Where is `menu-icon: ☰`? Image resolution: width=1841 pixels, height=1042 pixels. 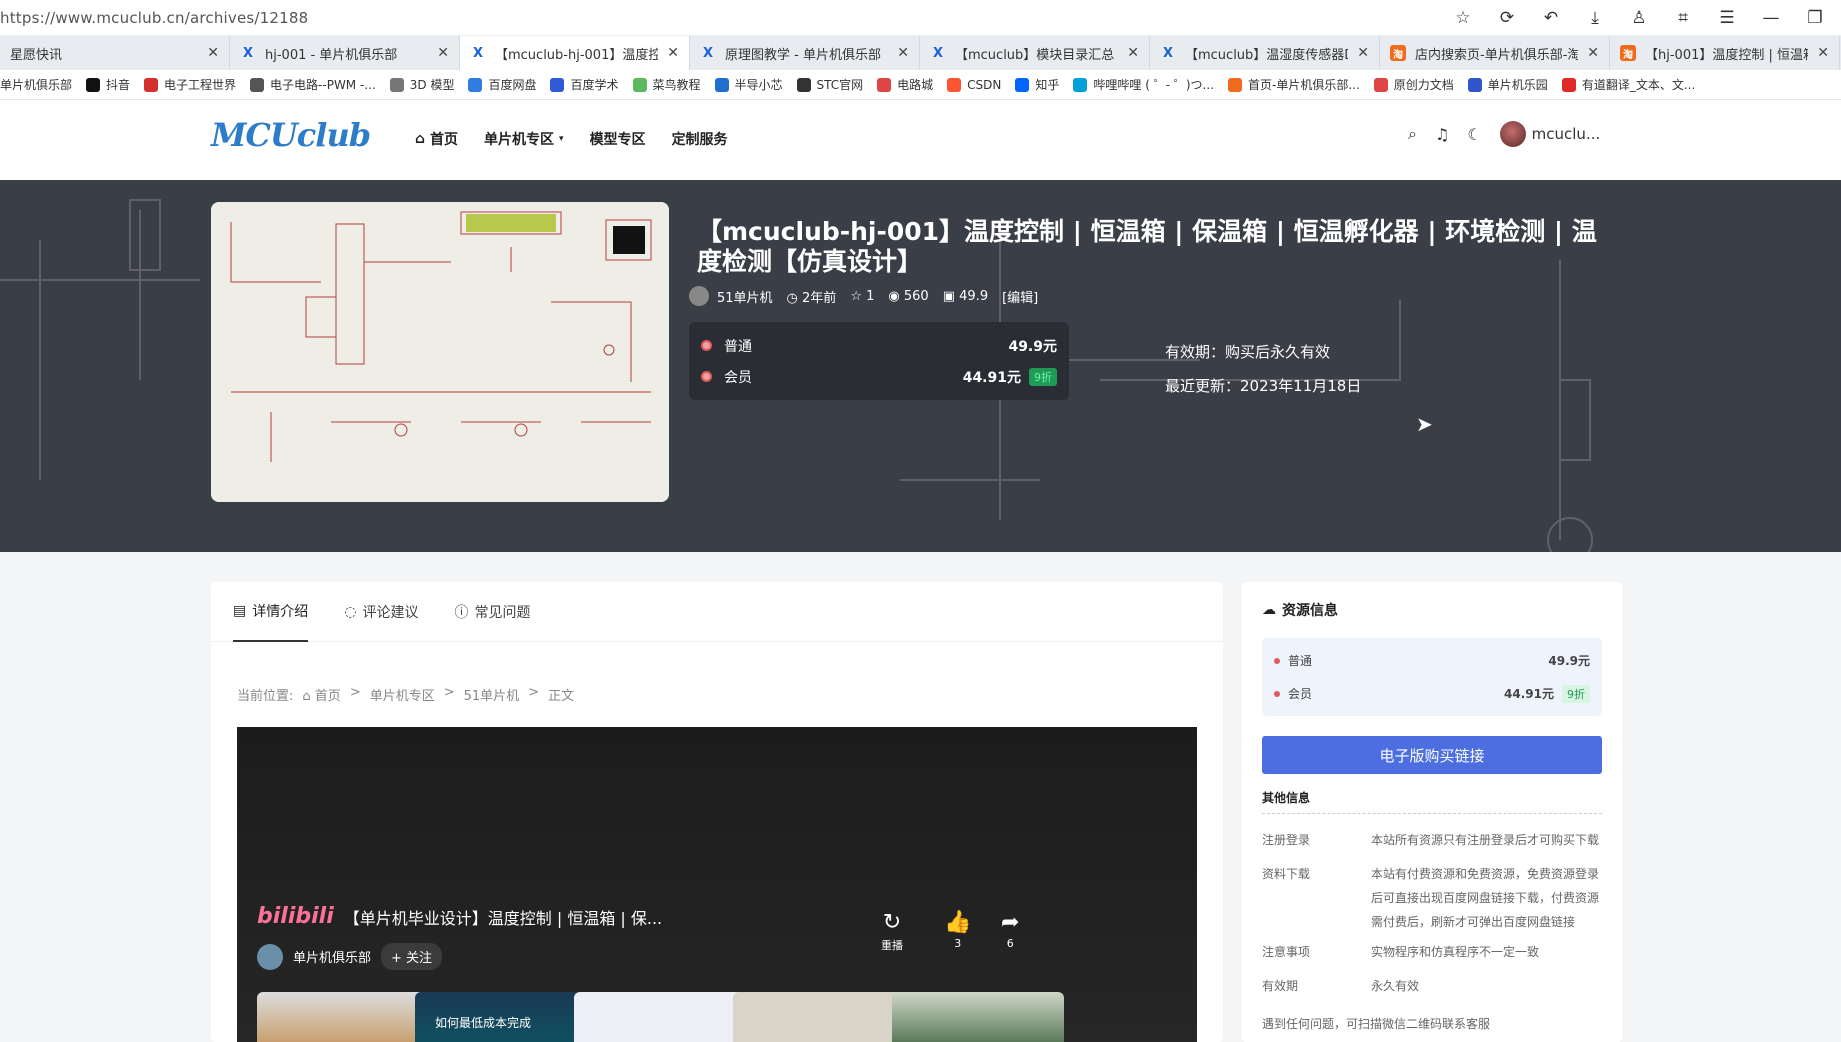
menu-icon: ☰ is located at coordinates (1727, 18).